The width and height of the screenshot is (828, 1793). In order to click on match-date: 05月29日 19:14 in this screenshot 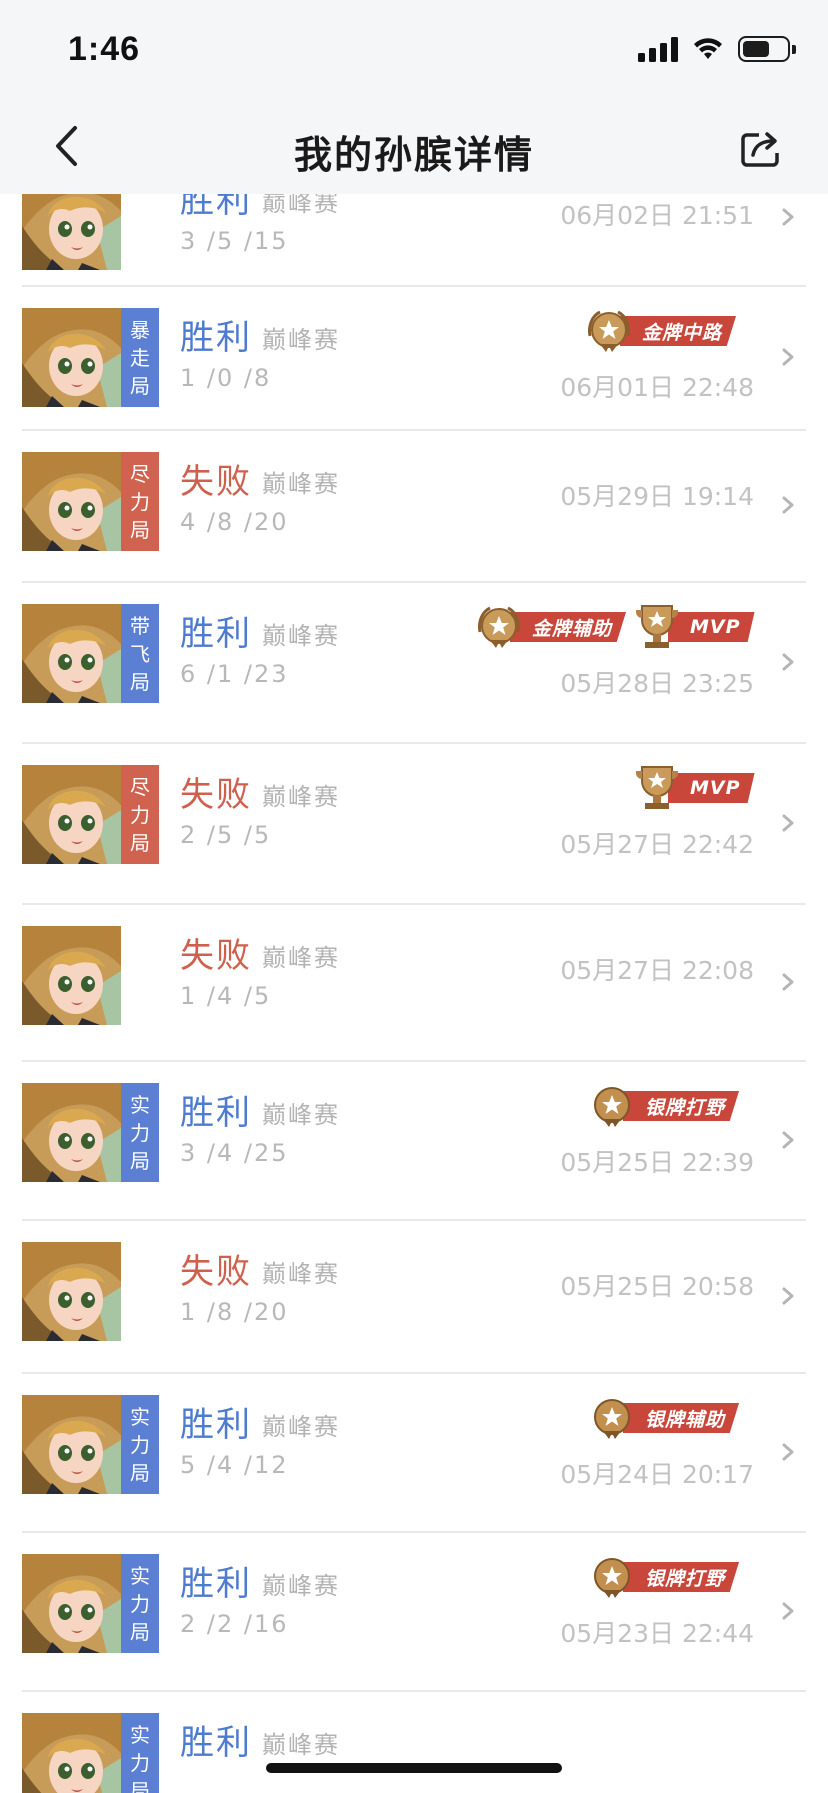, I will do `click(657, 496)`.